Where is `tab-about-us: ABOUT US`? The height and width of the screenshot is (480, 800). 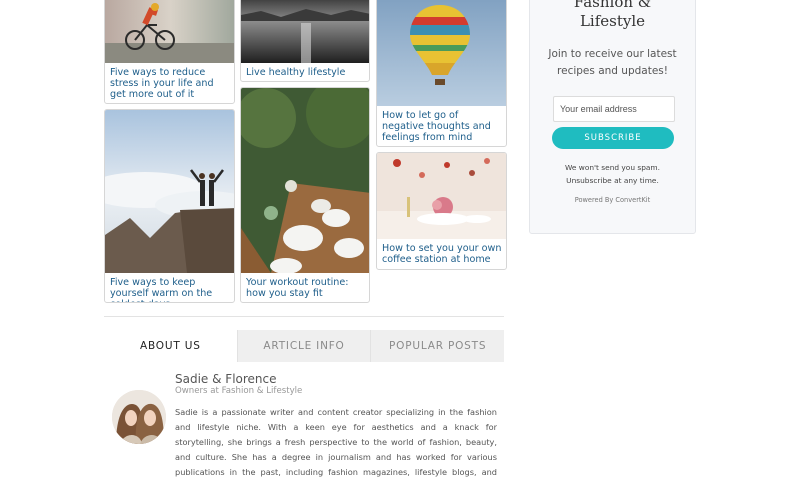 tab-about-us: ABOUT US is located at coordinates (170, 346).